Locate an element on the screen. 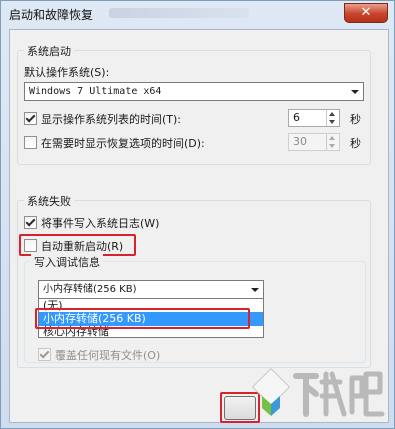 This screenshot has height=429, width=395. logo-glyph-ba is located at coordinates (367, 394).